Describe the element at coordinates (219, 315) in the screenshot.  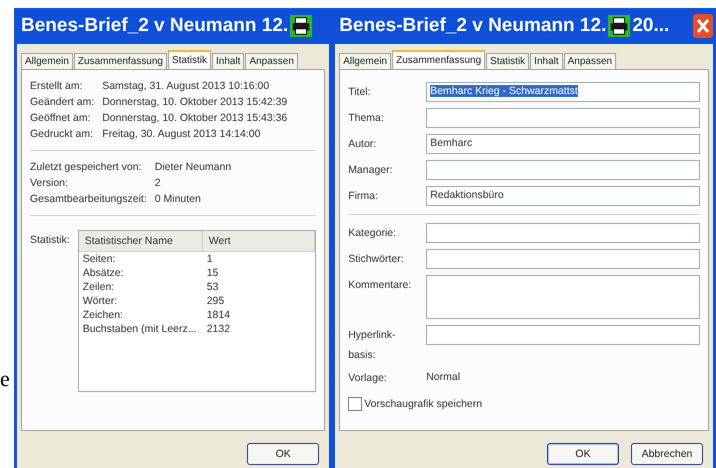
I see `table-cell-text: 1814` at that location.